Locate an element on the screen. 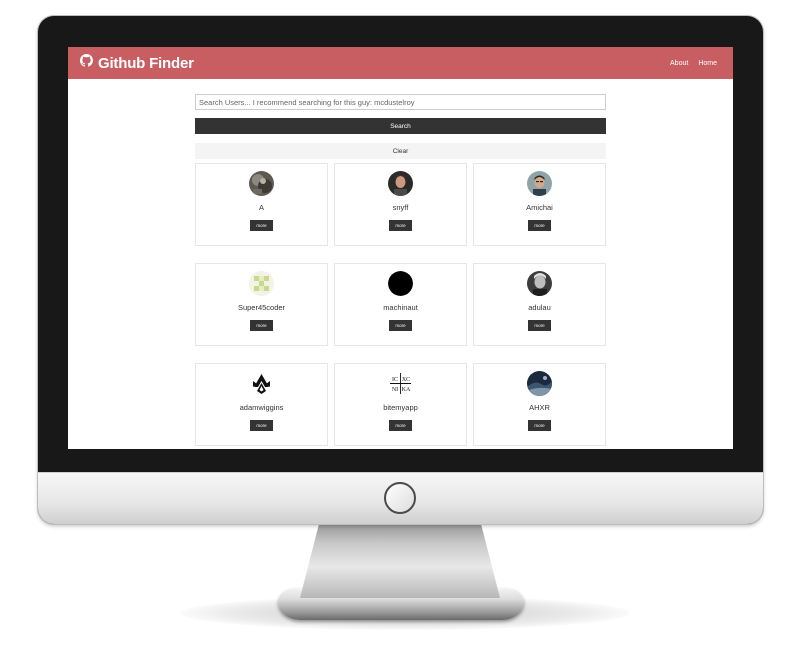 This screenshot has height=650, width=800. user-card: snyff more is located at coordinates (400, 204).